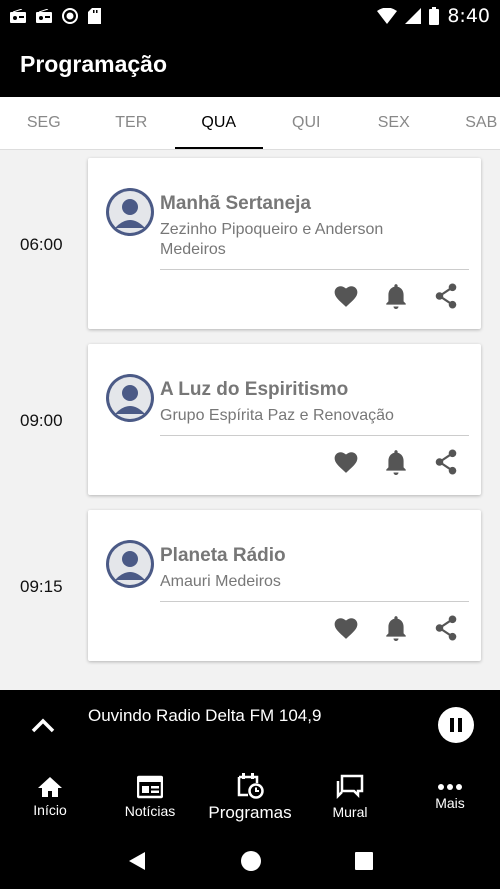 The height and width of the screenshot is (889, 500). Describe the element at coordinates (394, 123) in the screenshot. I see `tab-sex: SEX` at that location.